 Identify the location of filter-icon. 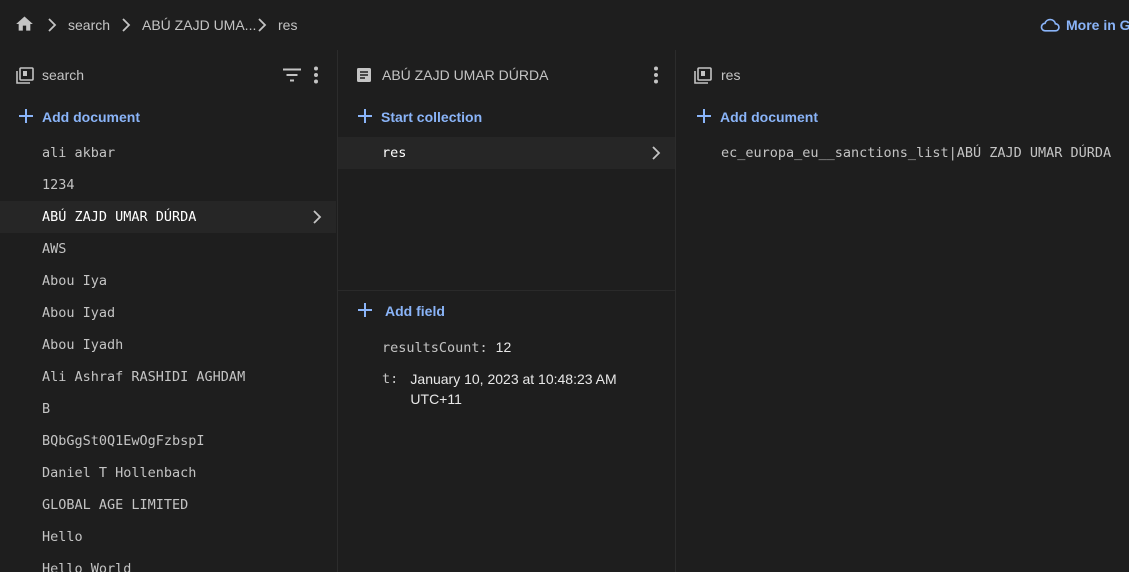
(292, 76).